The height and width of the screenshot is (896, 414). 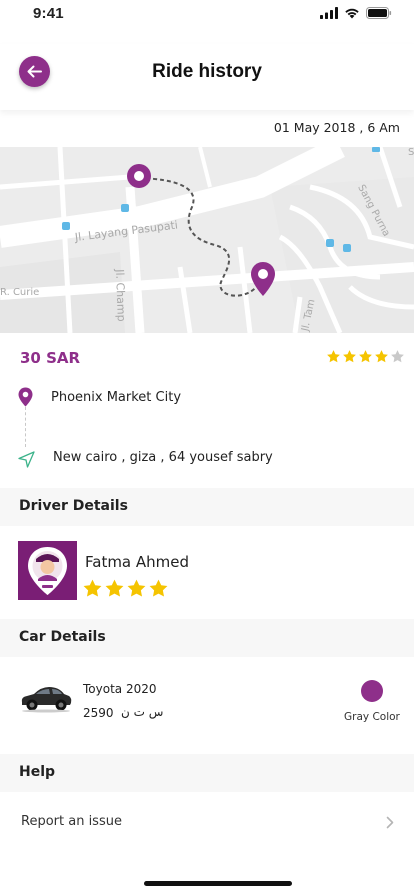 What do you see at coordinates (390, 822) in the screenshot?
I see `chevron-right-icon` at bounding box center [390, 822].